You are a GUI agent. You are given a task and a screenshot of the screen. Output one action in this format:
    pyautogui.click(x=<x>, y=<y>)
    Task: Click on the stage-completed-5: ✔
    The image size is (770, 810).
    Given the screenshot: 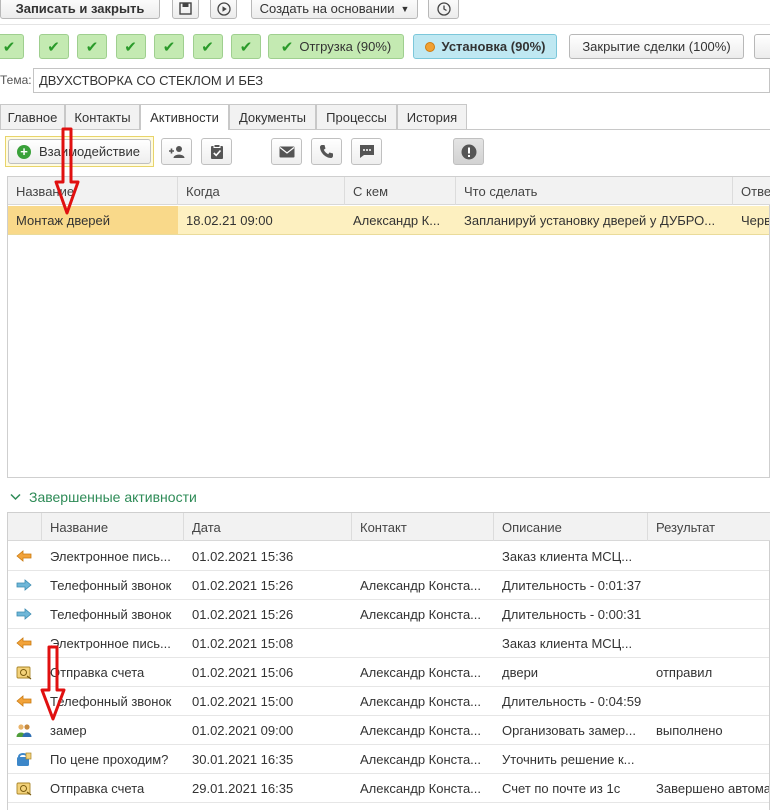 What is the action you would take?
    pyautogui.click(x=169, y=46)
    